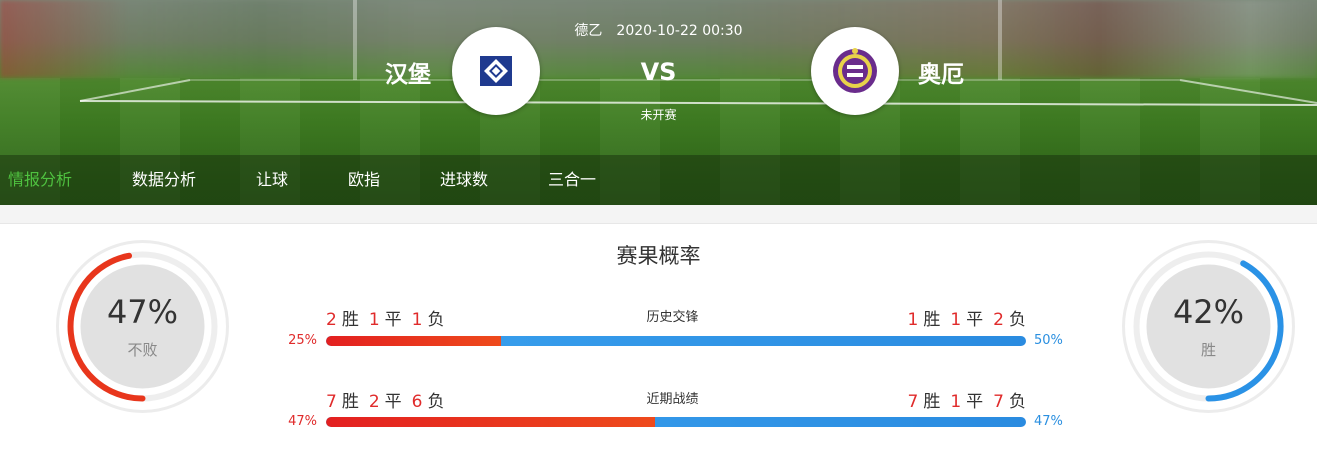  I want to click on h2h-bar, so click(676, 341).